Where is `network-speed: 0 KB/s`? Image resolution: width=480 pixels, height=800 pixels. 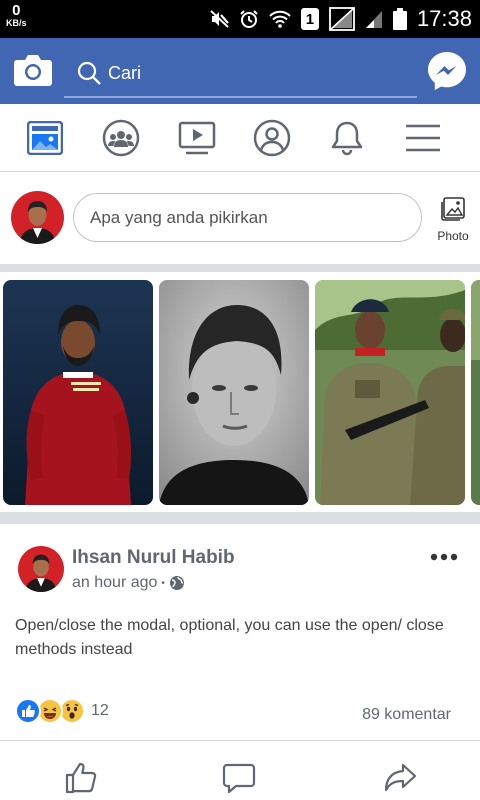 network-speed: 0 KB/s is located at coordinates (16, 15).